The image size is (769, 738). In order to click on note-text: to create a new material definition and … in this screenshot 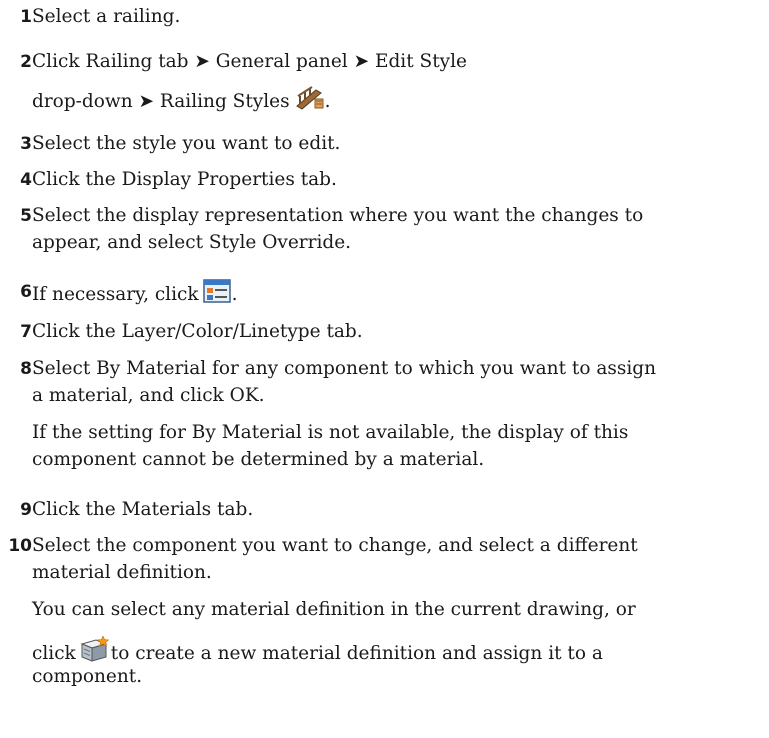, I will do `click(356, 653)`.